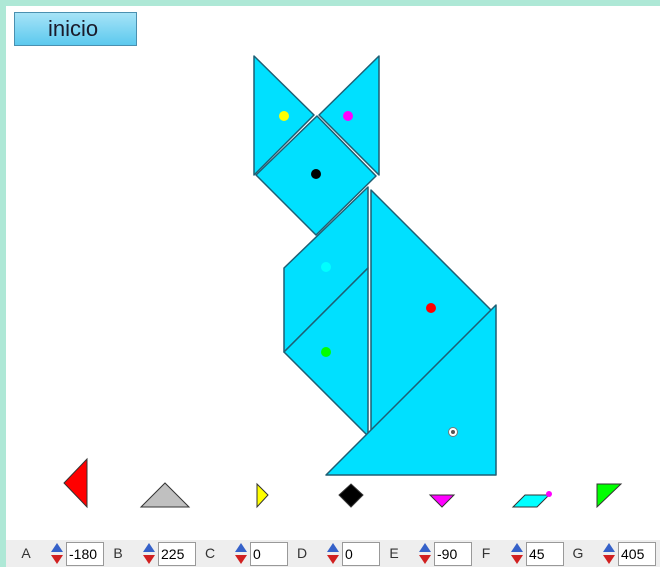  Describe the element at coordinates (149, 554) in the screenshot. I see `control-b-spinner` at that location.